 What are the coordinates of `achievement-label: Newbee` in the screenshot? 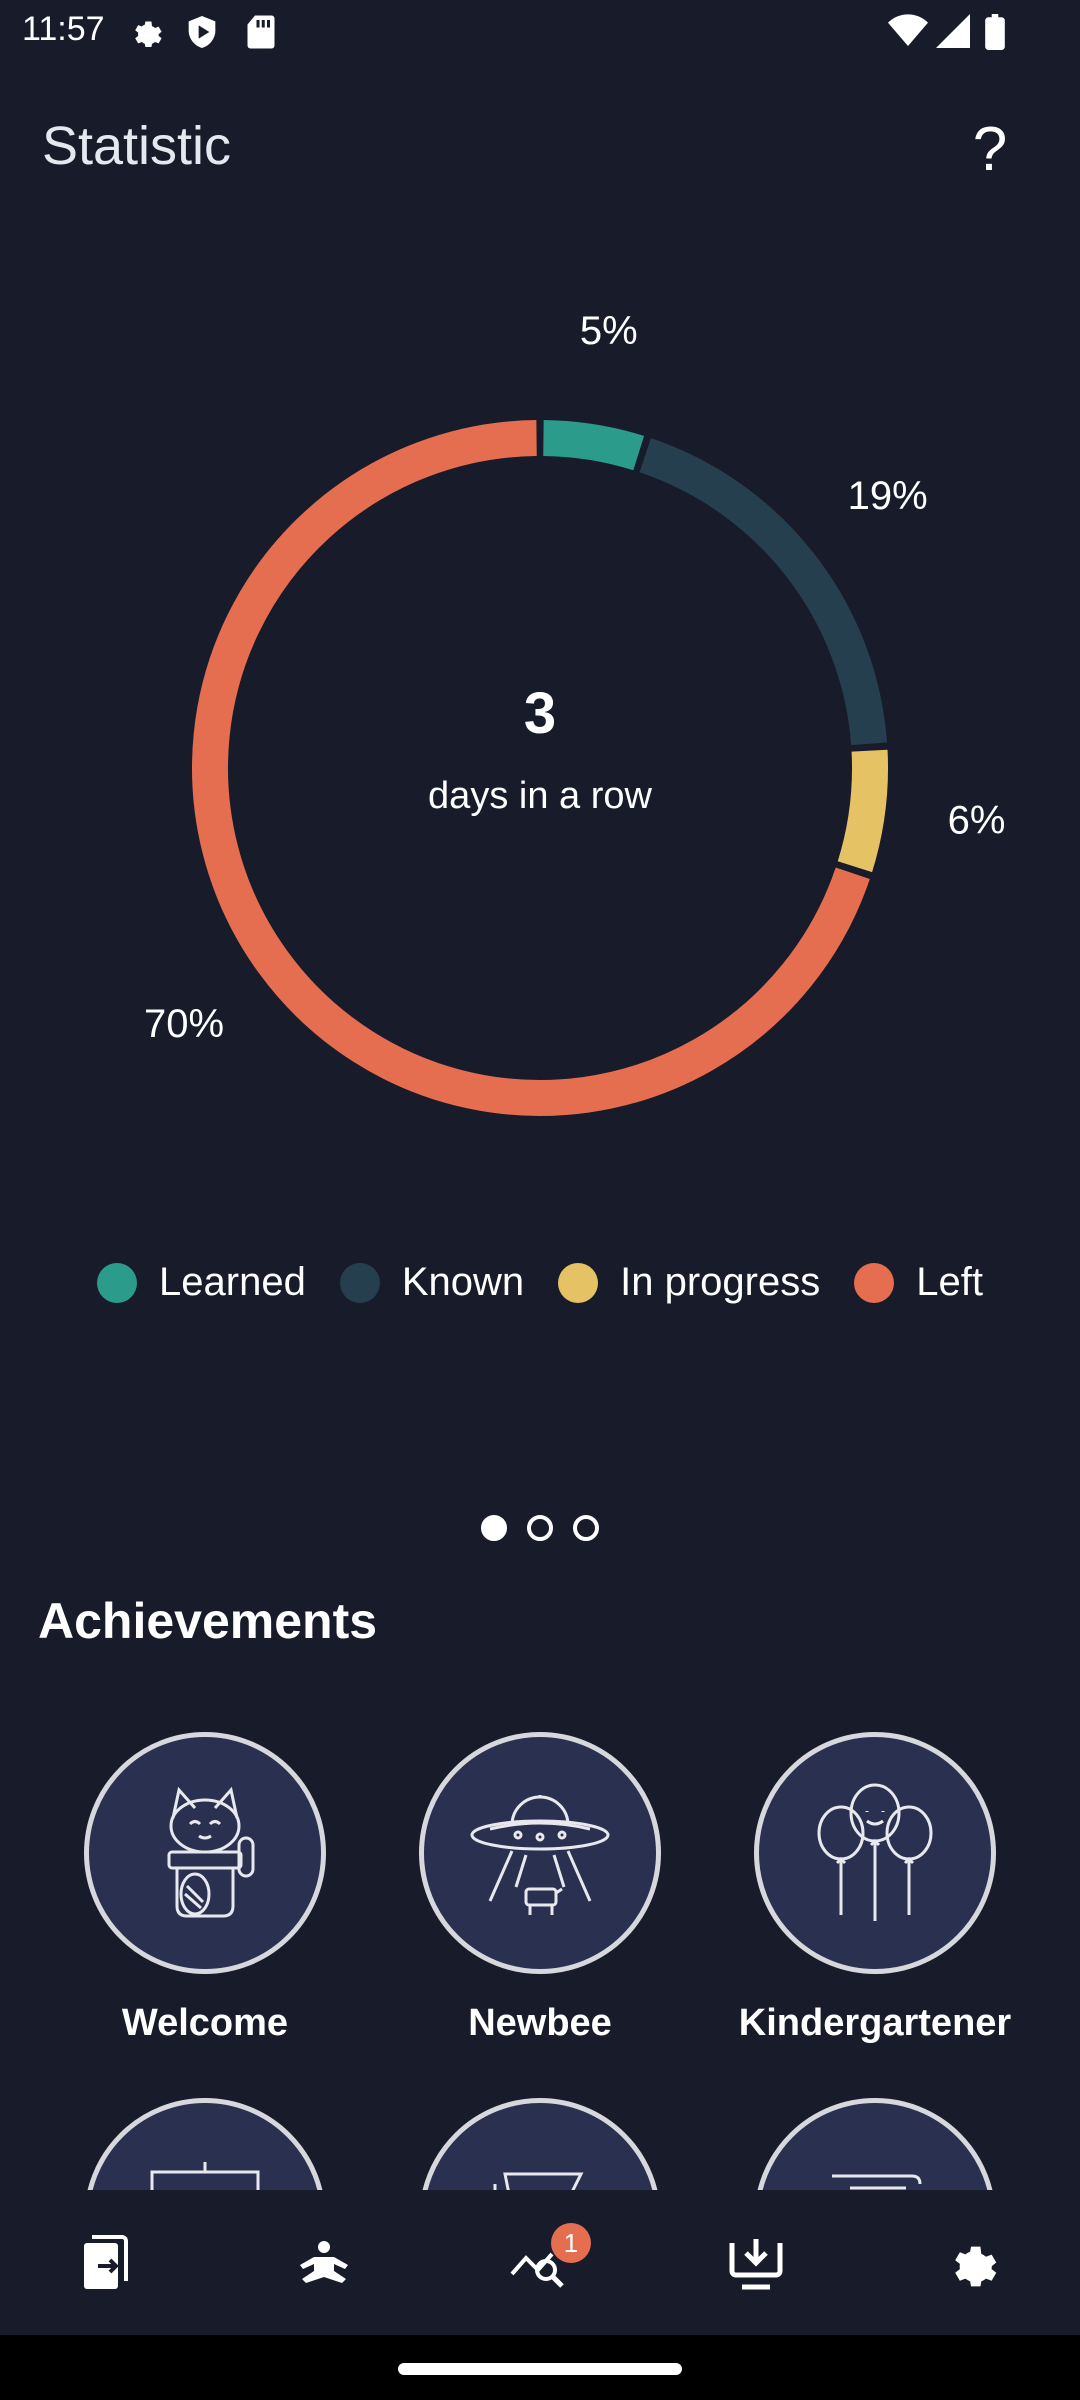 It's located at (540, 2023).